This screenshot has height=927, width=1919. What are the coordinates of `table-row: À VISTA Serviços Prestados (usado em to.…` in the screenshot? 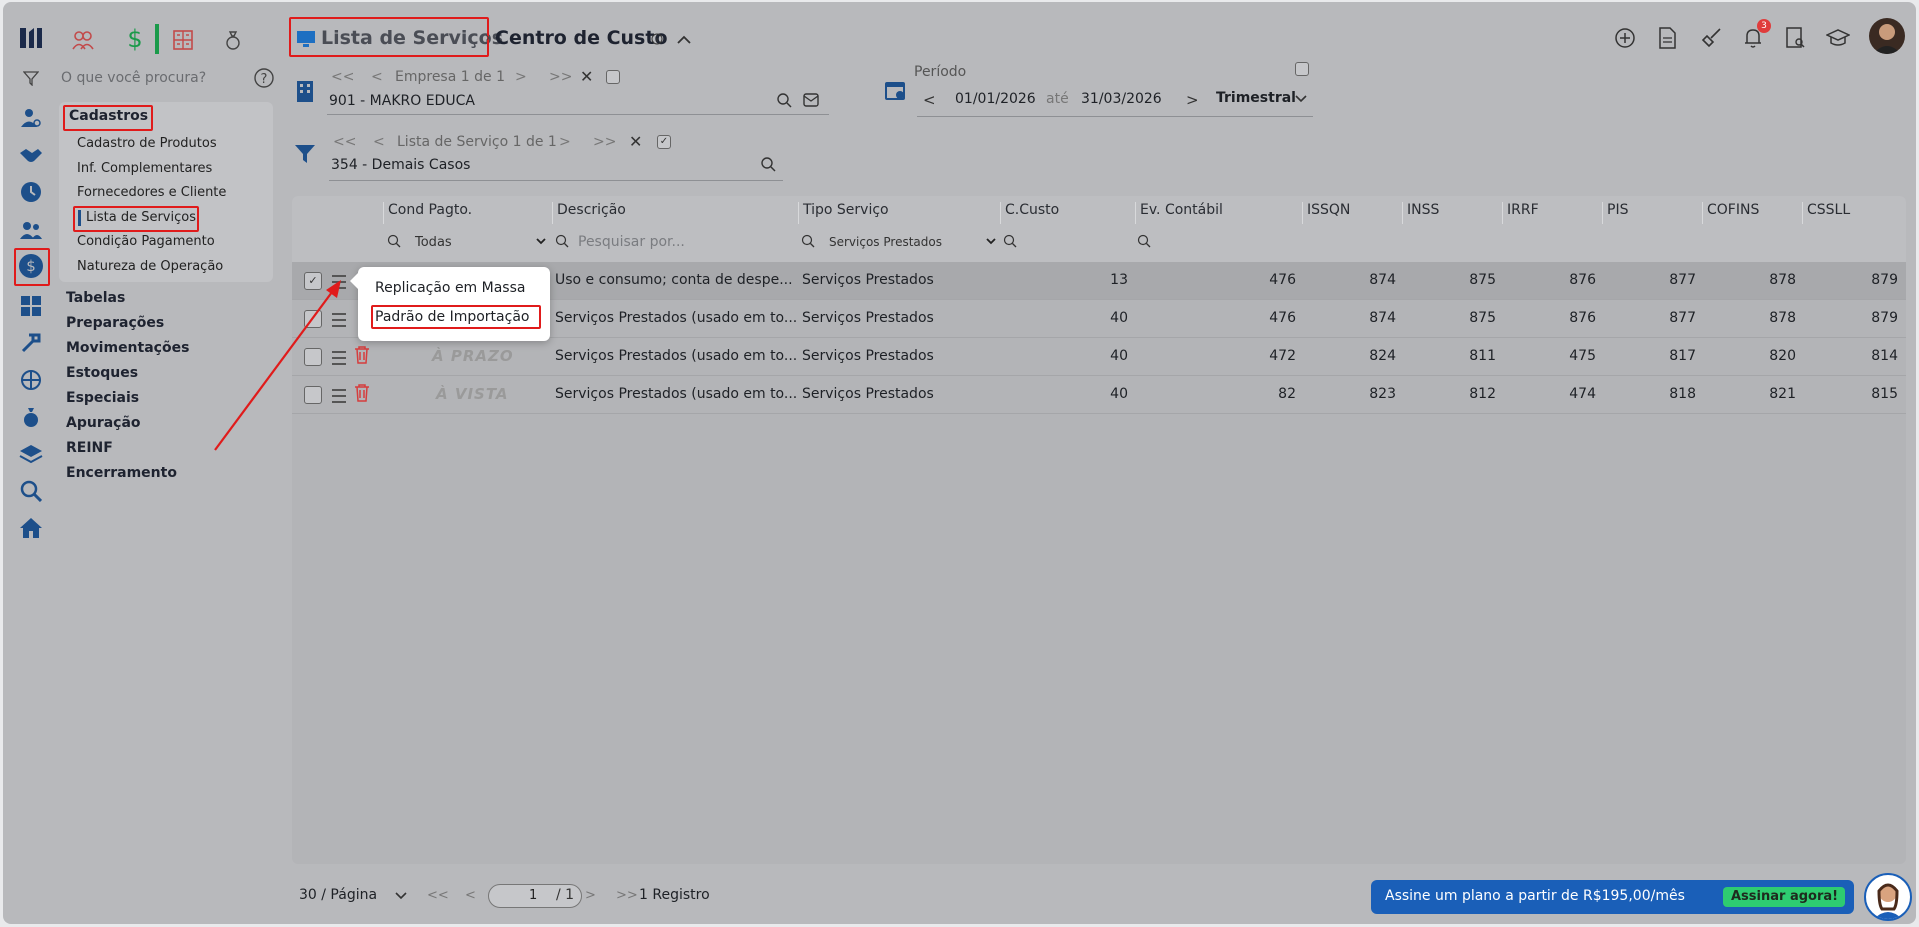 It's located at (1099, 395).